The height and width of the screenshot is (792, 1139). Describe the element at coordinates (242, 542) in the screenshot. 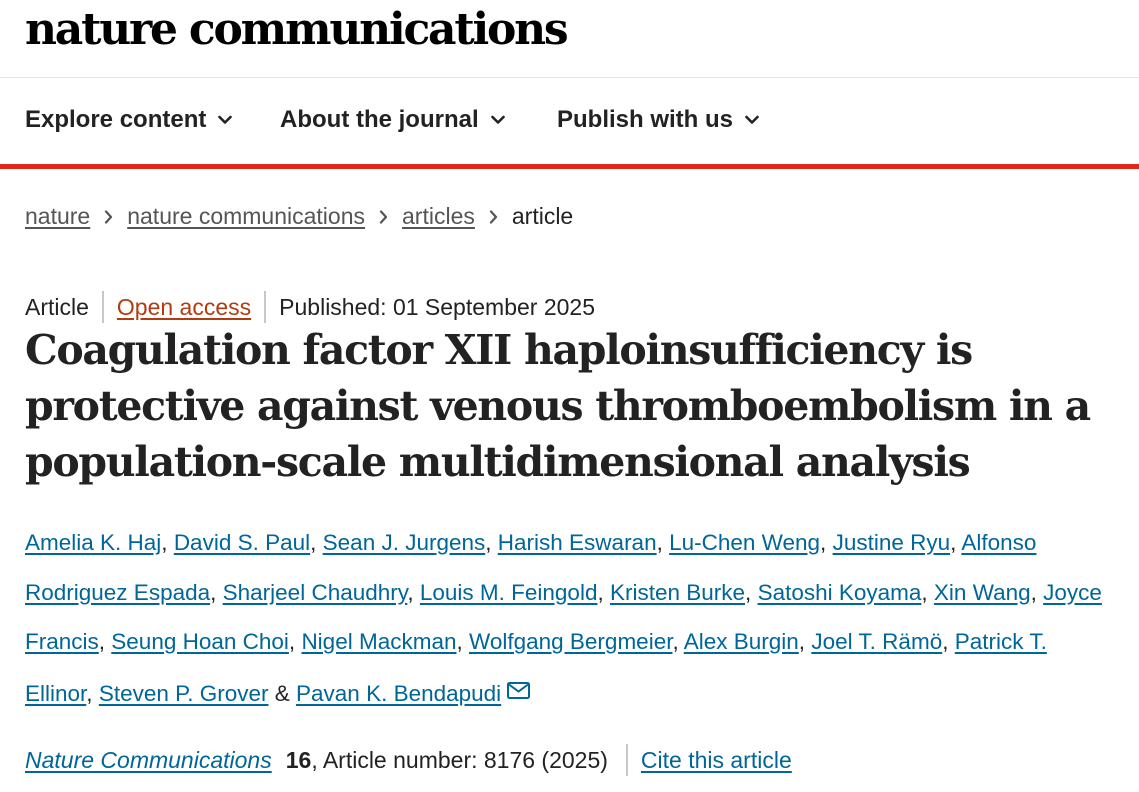

I see `author-link: David S. Paul` at that location.